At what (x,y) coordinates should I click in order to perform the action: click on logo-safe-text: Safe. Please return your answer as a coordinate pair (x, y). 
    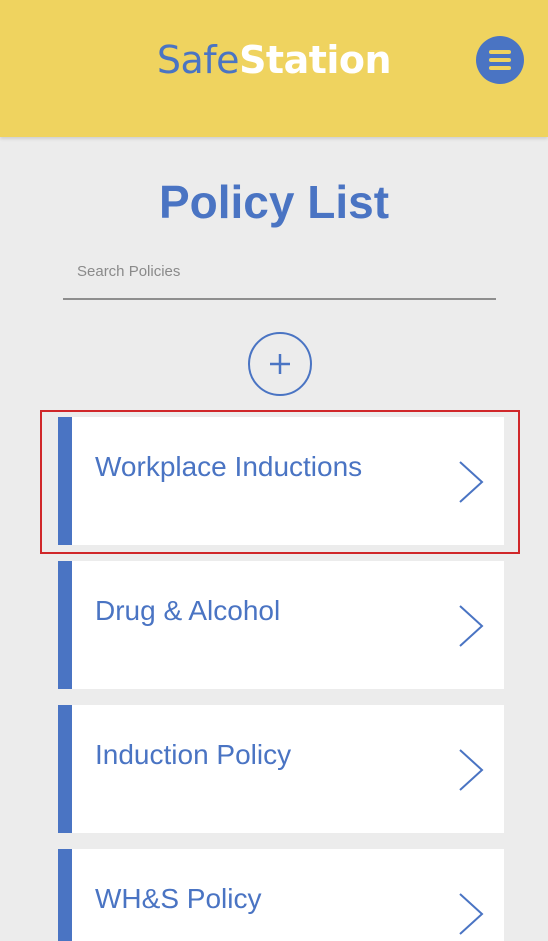
    Looking at the image, I should click on (198, 60).